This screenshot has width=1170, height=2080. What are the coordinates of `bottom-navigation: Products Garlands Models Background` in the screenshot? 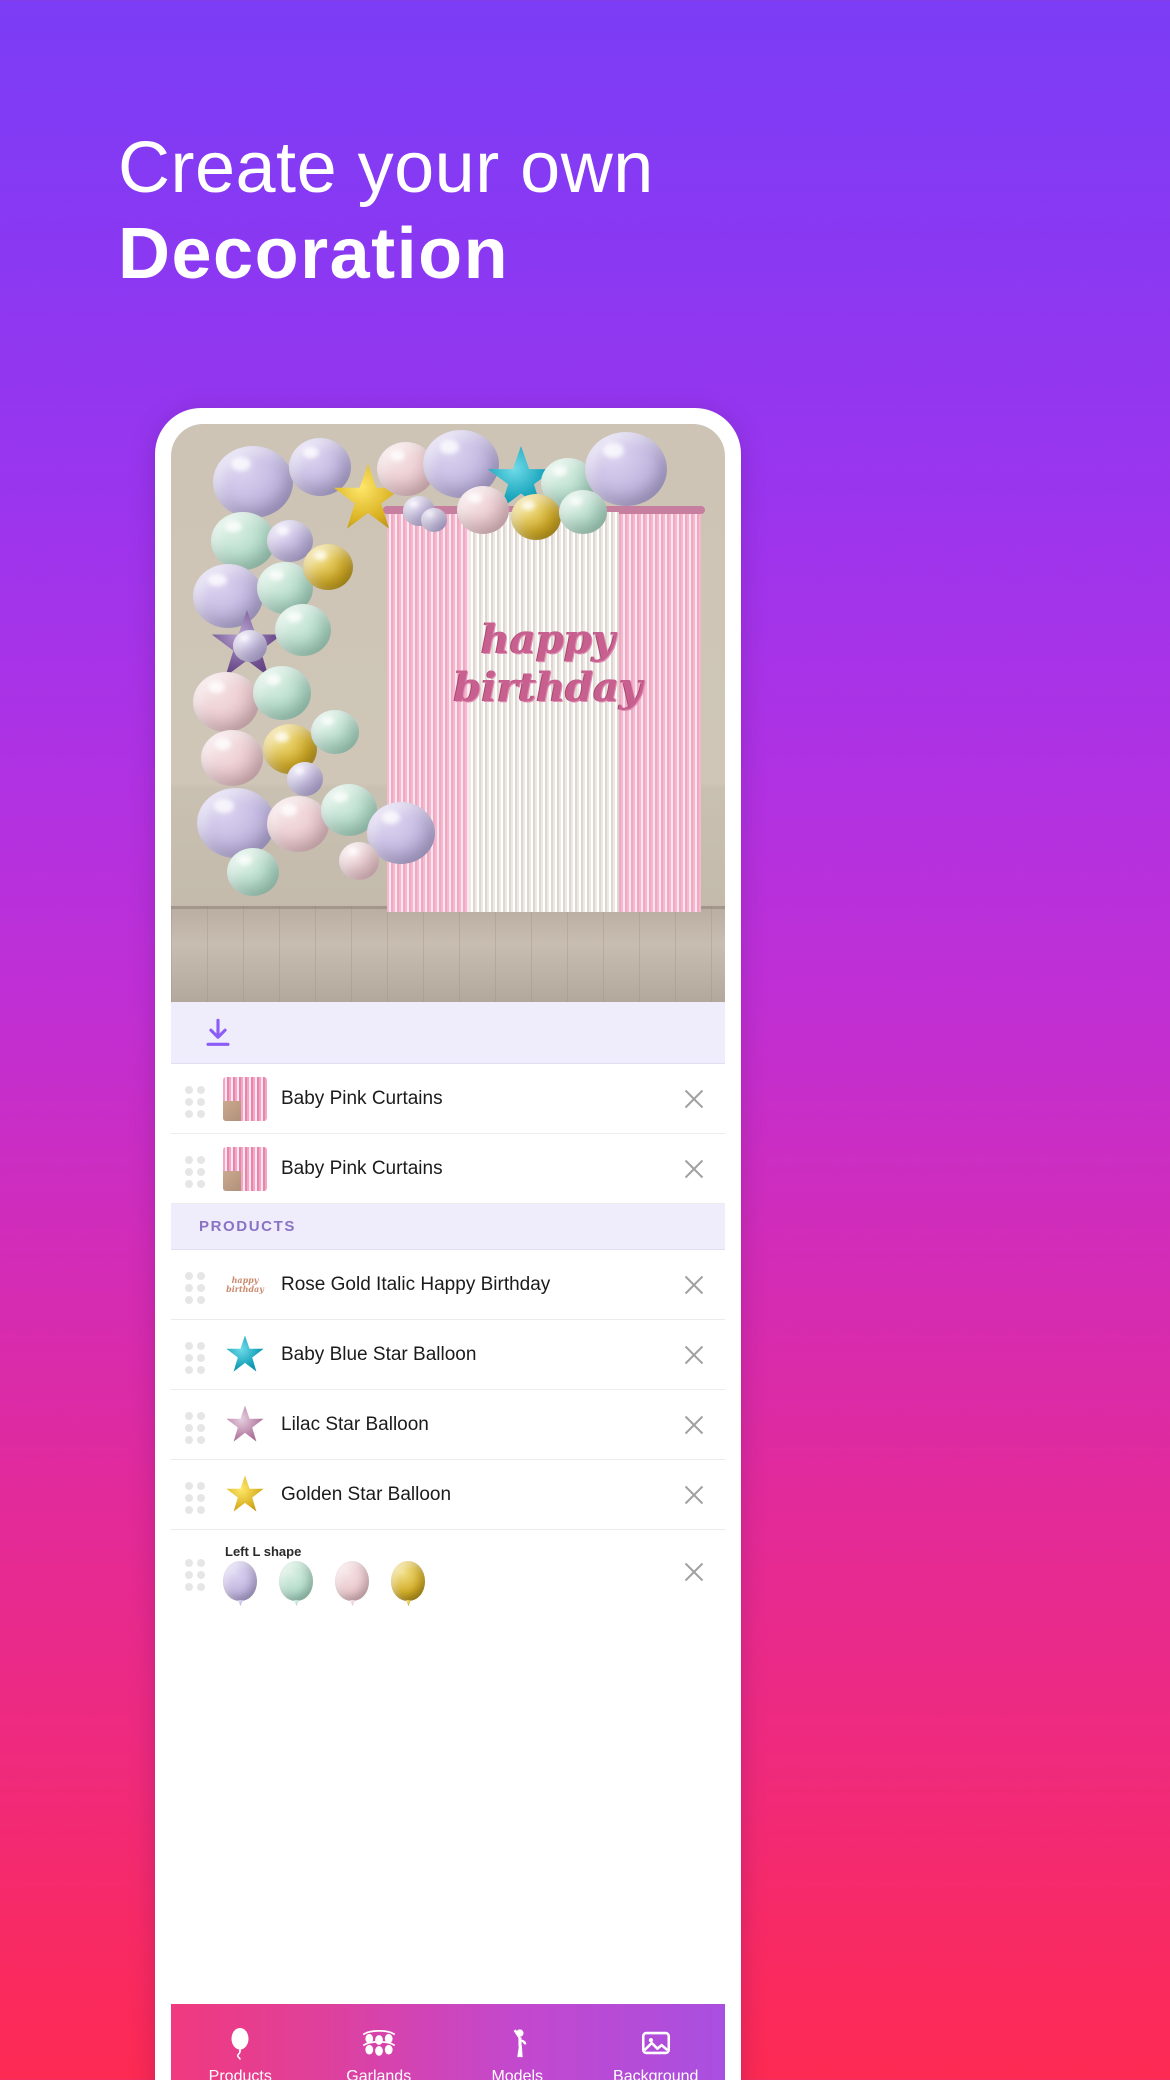 It's located at (448, 2042).